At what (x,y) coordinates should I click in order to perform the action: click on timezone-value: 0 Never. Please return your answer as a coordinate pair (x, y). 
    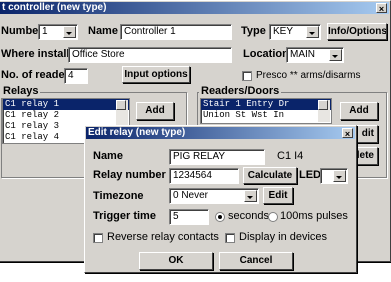
    Looking at the image, I should click on (191, 195).